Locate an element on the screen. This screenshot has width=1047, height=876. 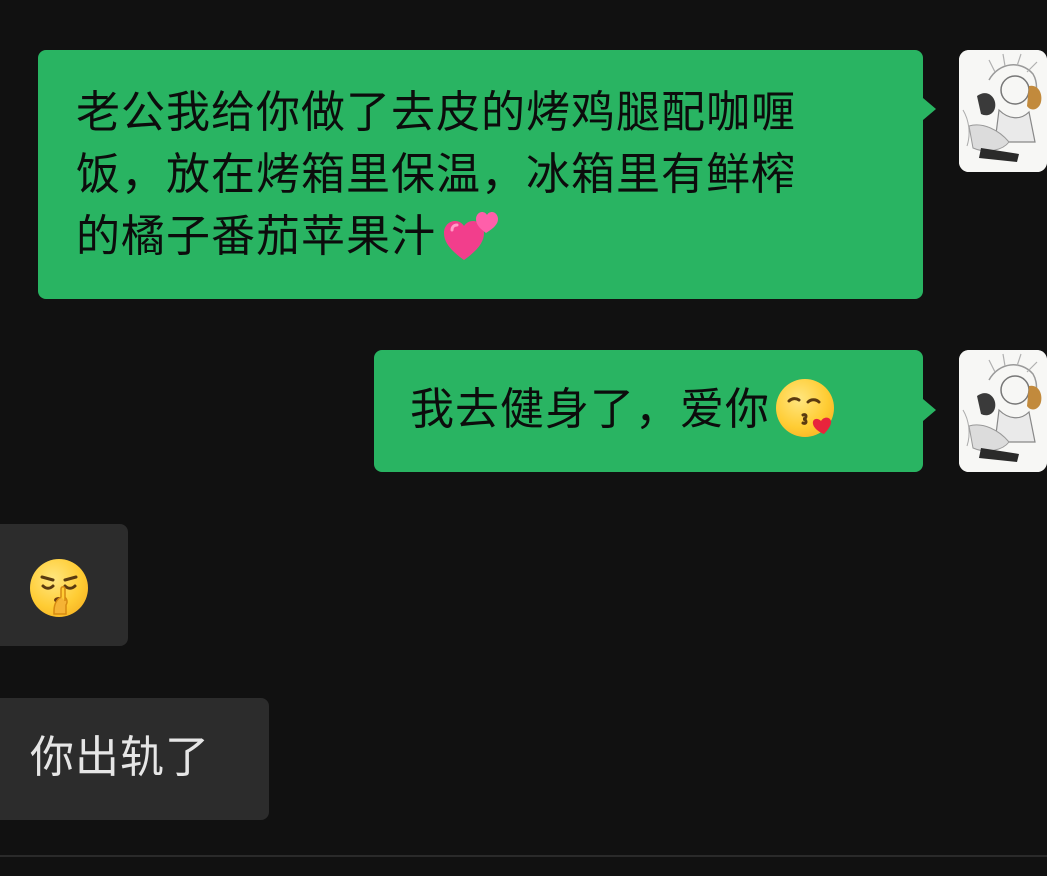
message-text-line-end: 的橘子番茄苹果汁 is located at coordinates (256, 236).